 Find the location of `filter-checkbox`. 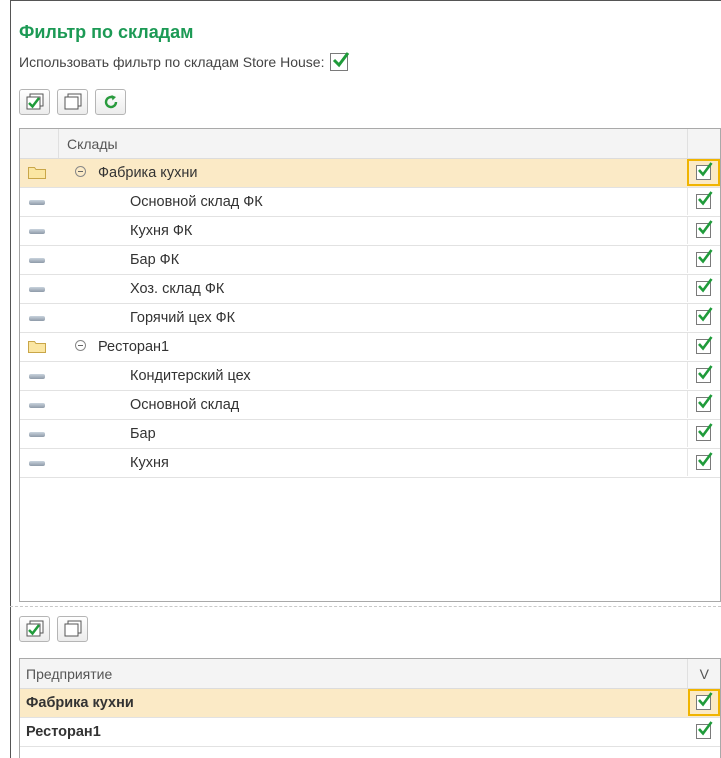

filter-checkbox is located at coordinates (340, 61).